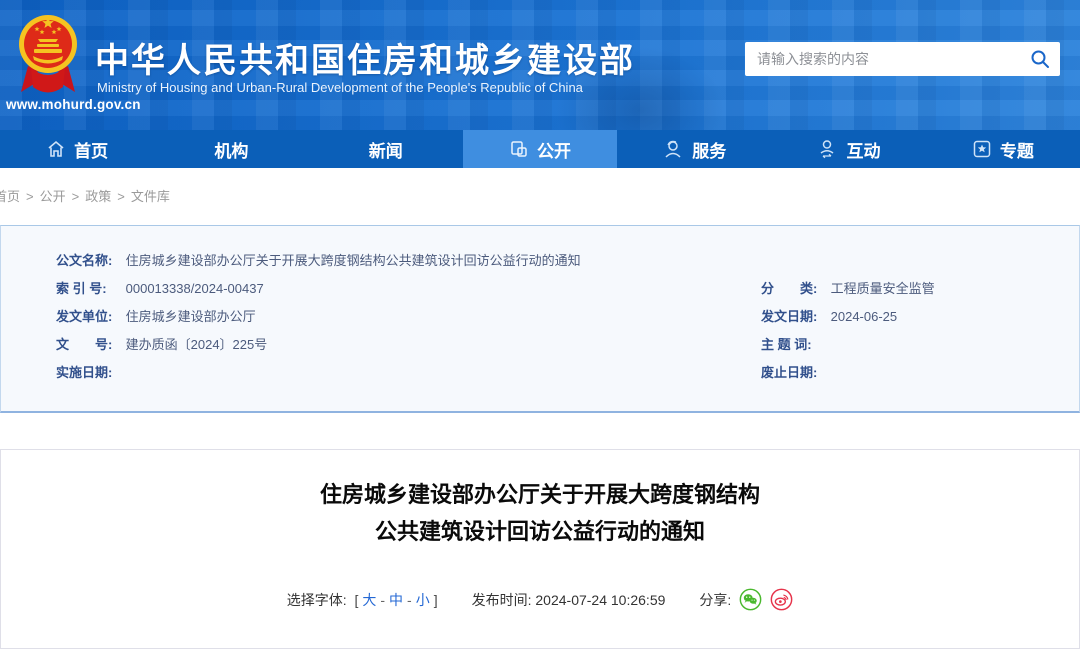 Image resolution: width=1080 pixels, height=649 pixels. I want to click on breadcrumb-disclosure: 公开, so click(53, 196).